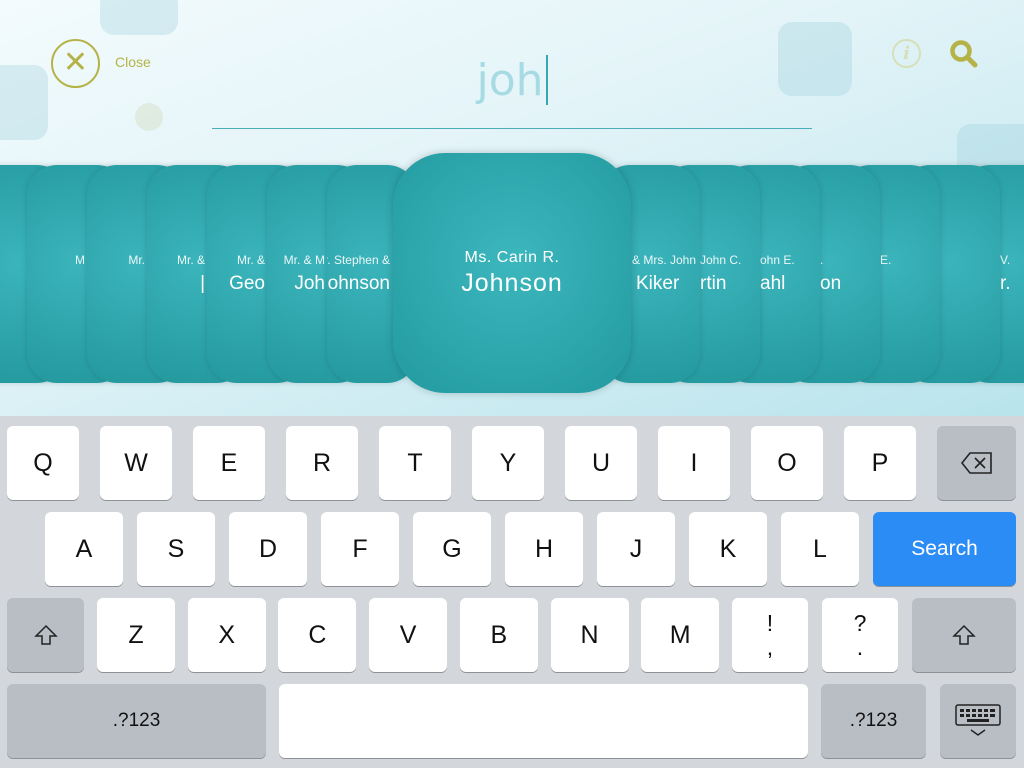  Describe the element at coordinates (136, 463) in the screenshot. I see `key-w: W` at that location.